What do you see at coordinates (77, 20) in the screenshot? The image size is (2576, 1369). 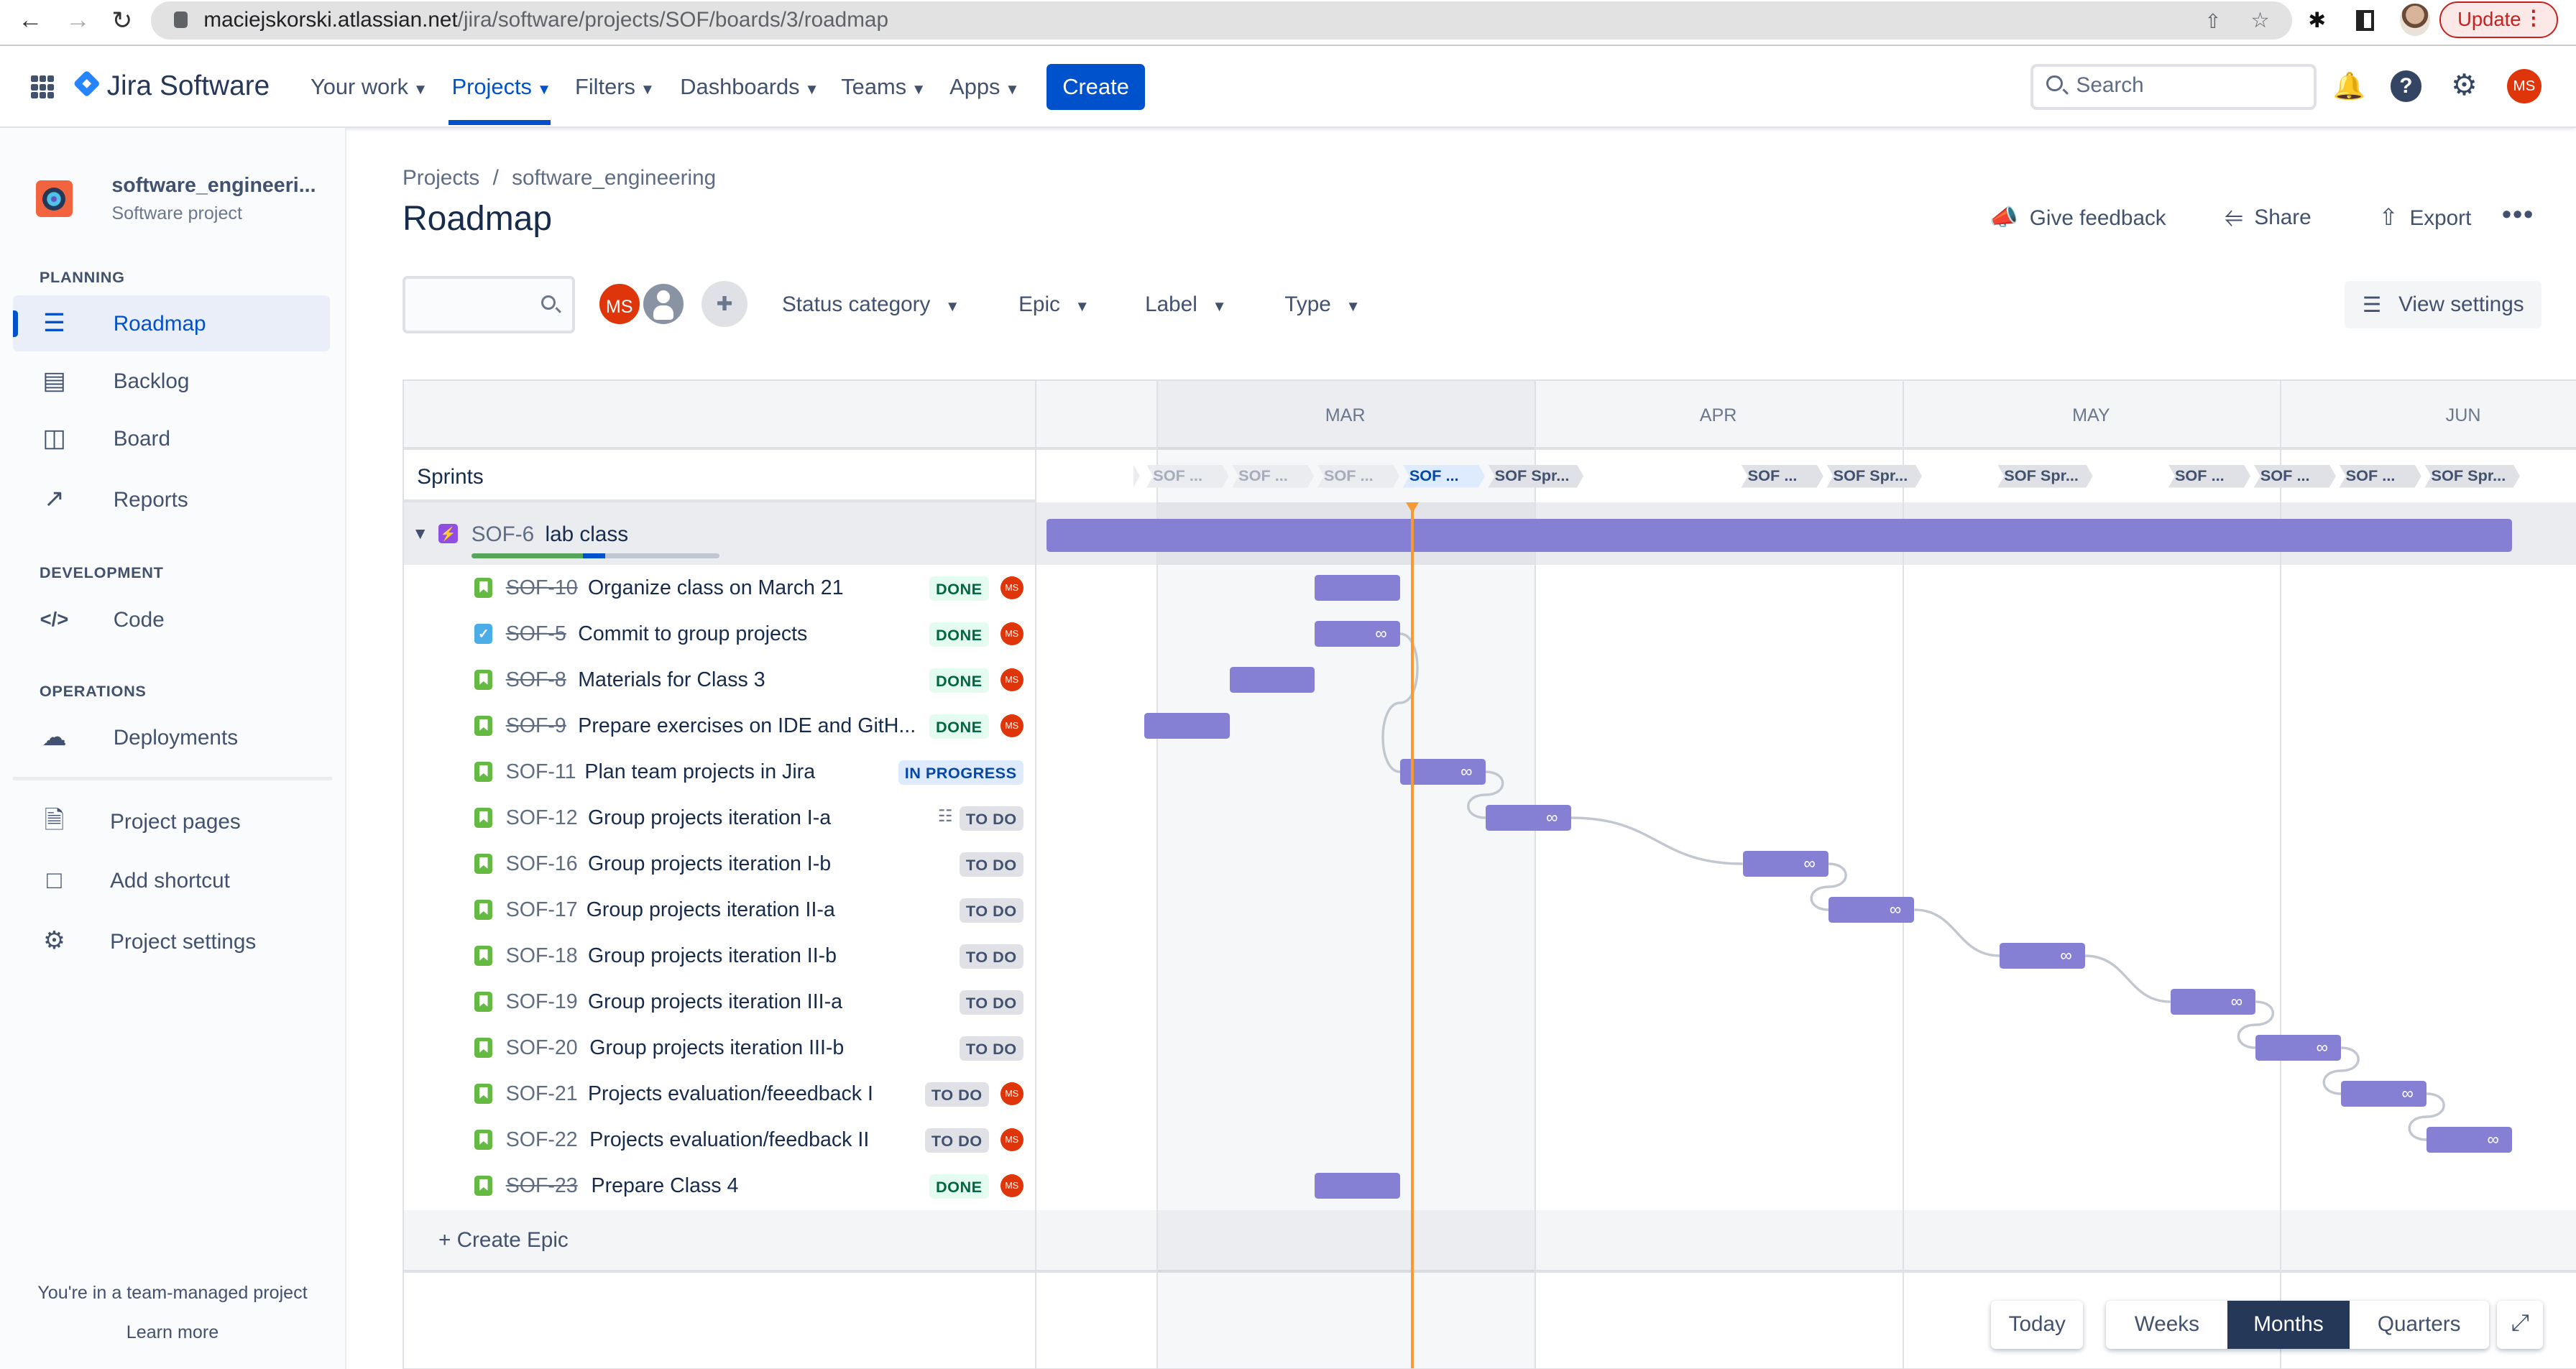 I see `forward-icon: →` at bounding box center [77, 20].